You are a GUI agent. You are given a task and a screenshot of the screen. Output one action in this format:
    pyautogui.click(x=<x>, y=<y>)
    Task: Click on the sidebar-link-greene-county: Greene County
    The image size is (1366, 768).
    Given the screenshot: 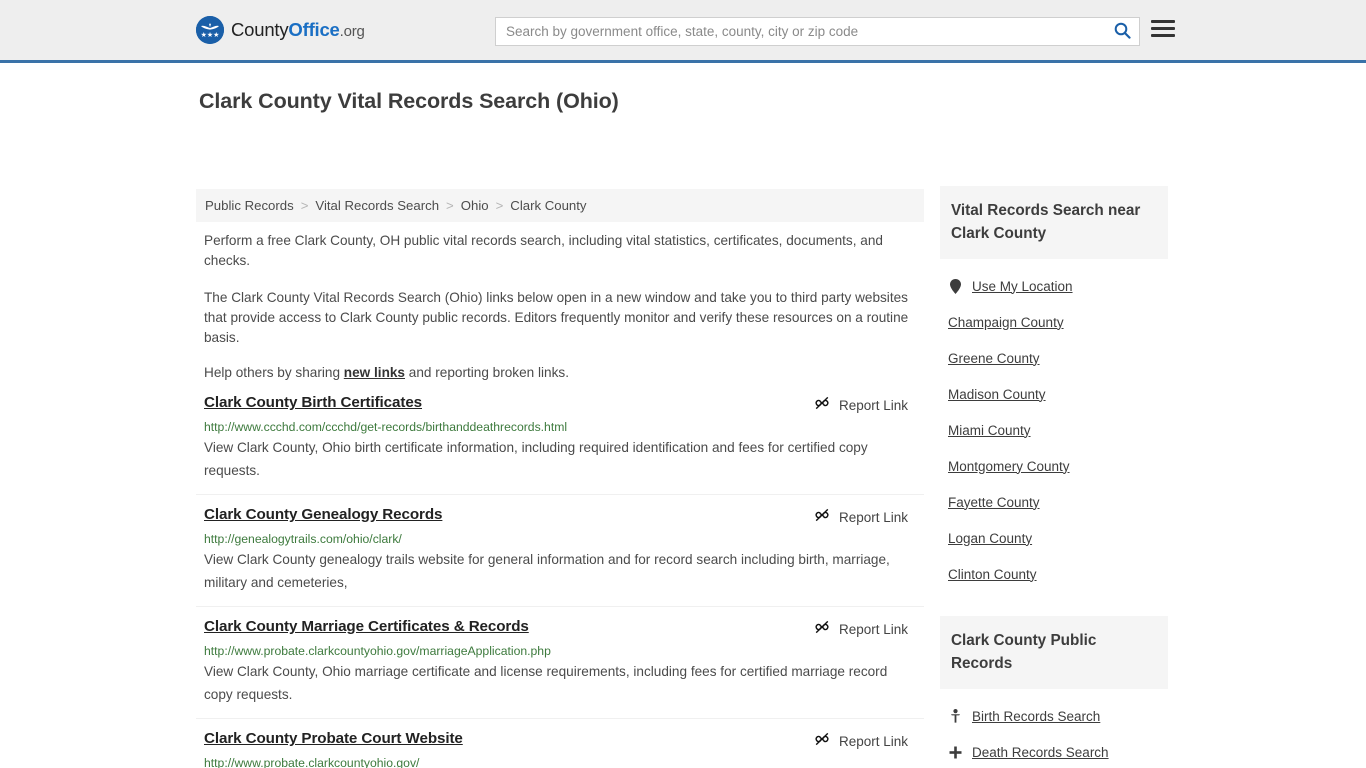 What is the action you would take?
    pyautogui.click(x=994, y=358)
    